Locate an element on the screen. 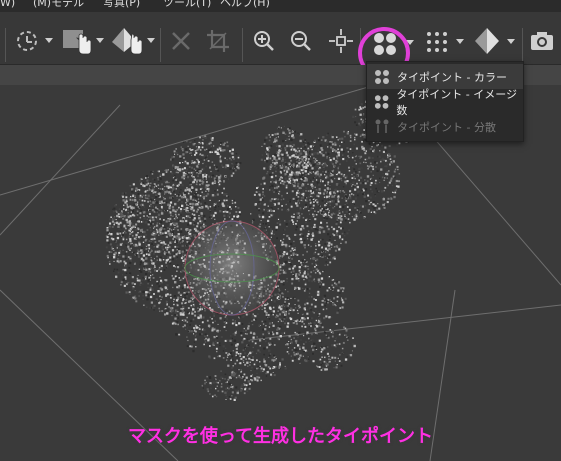  rect-select-hand-icon is located at coordinates (77, 42).